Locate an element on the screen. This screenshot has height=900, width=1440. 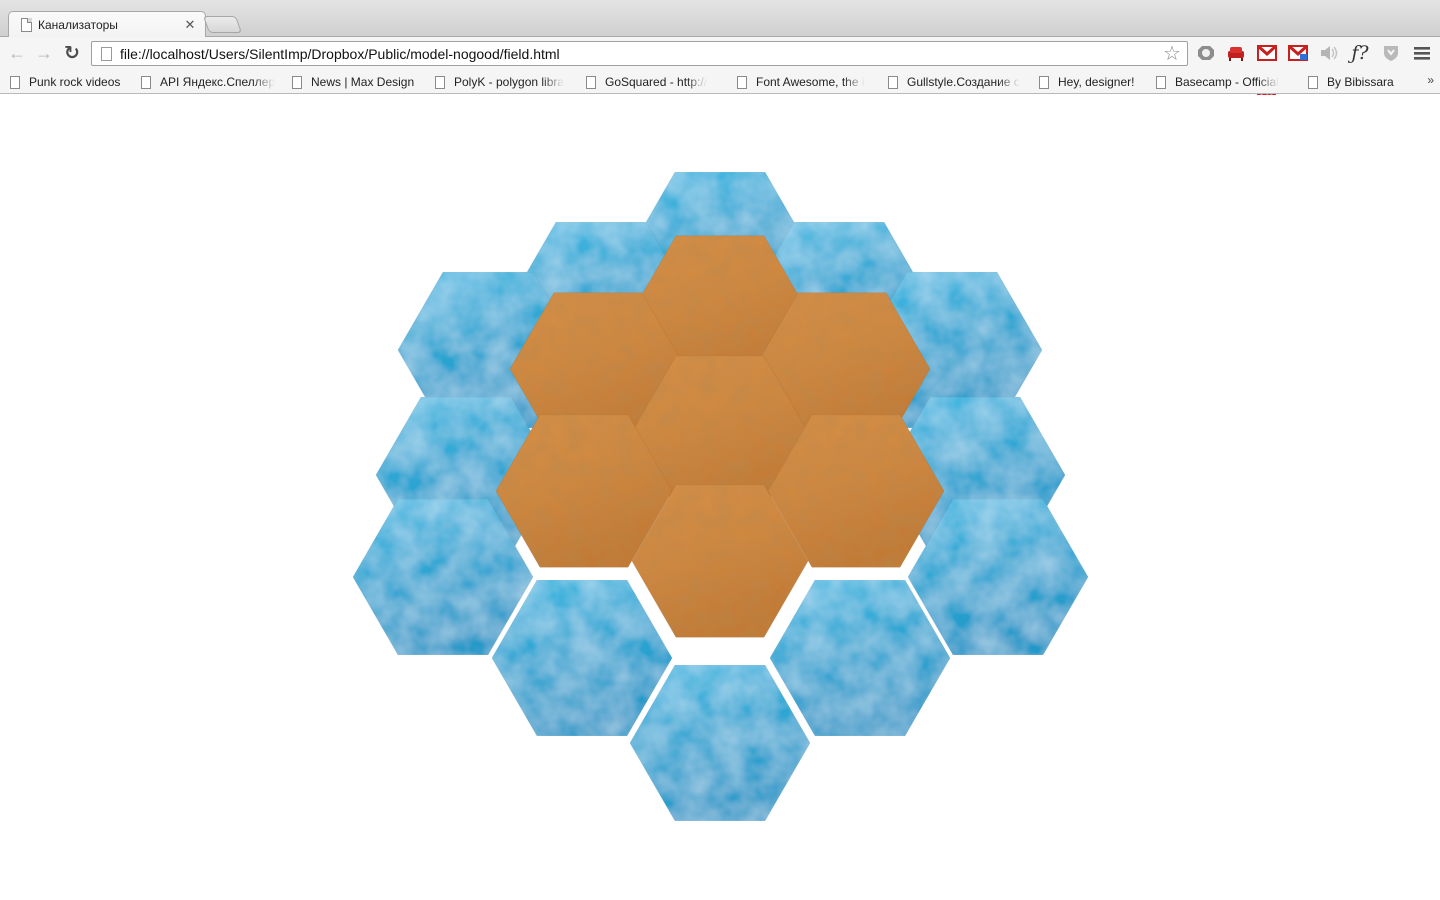
menu-icon is located at coordinates (1422, 53).